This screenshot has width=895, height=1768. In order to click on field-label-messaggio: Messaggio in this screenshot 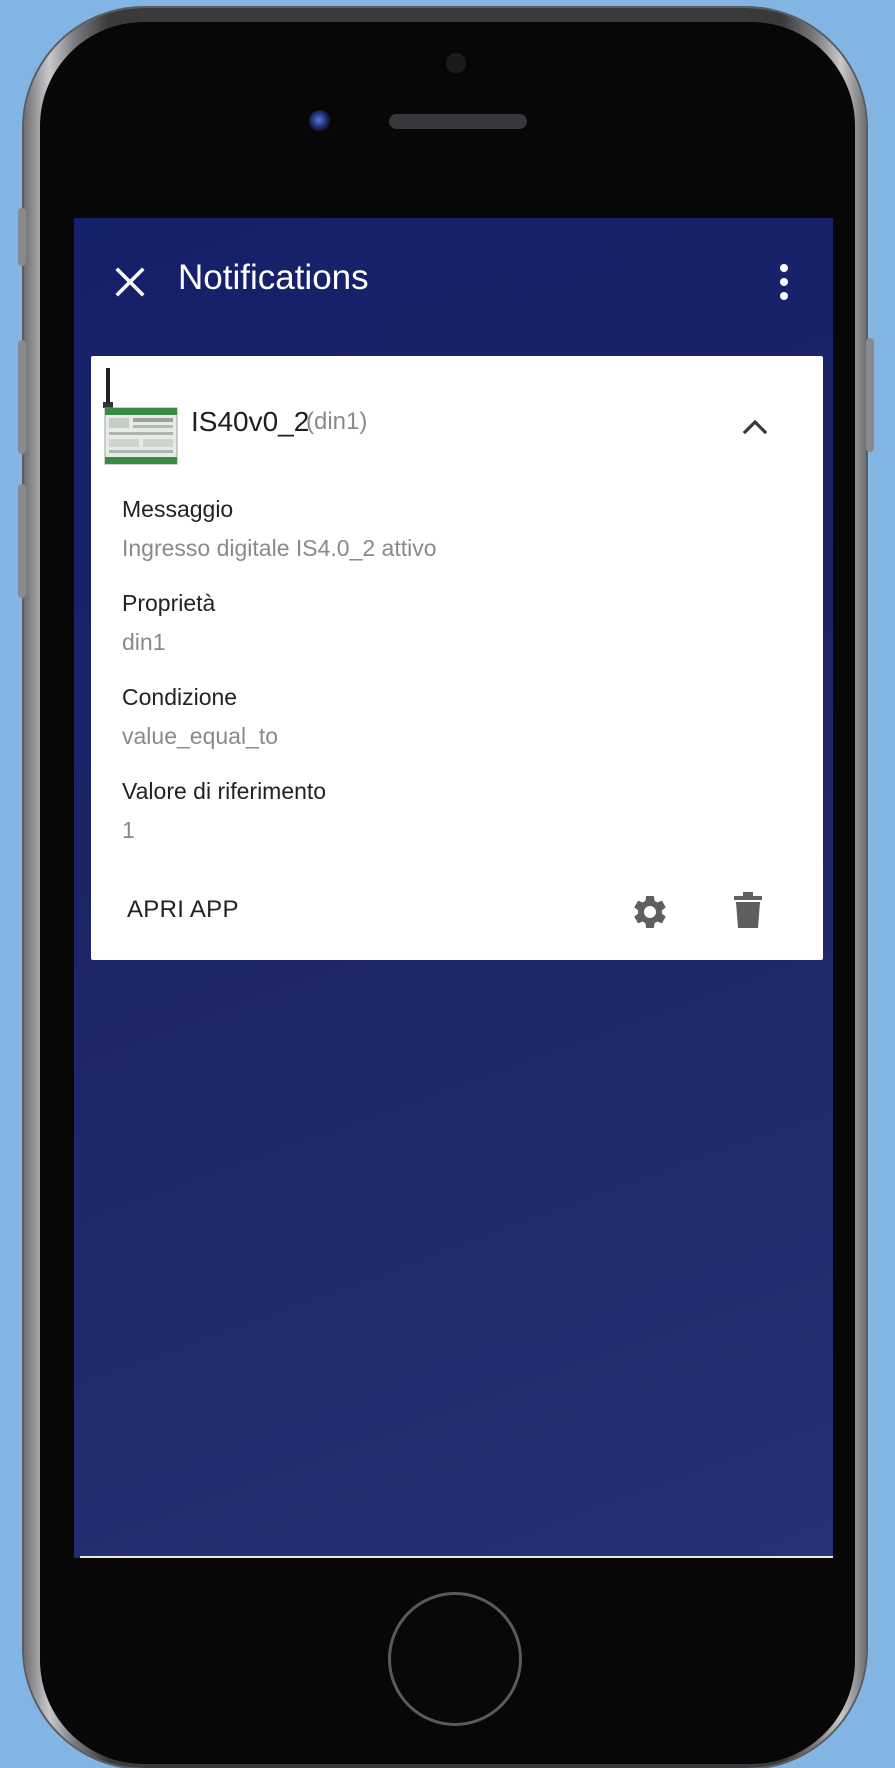, I will do `click(178, 509)`.